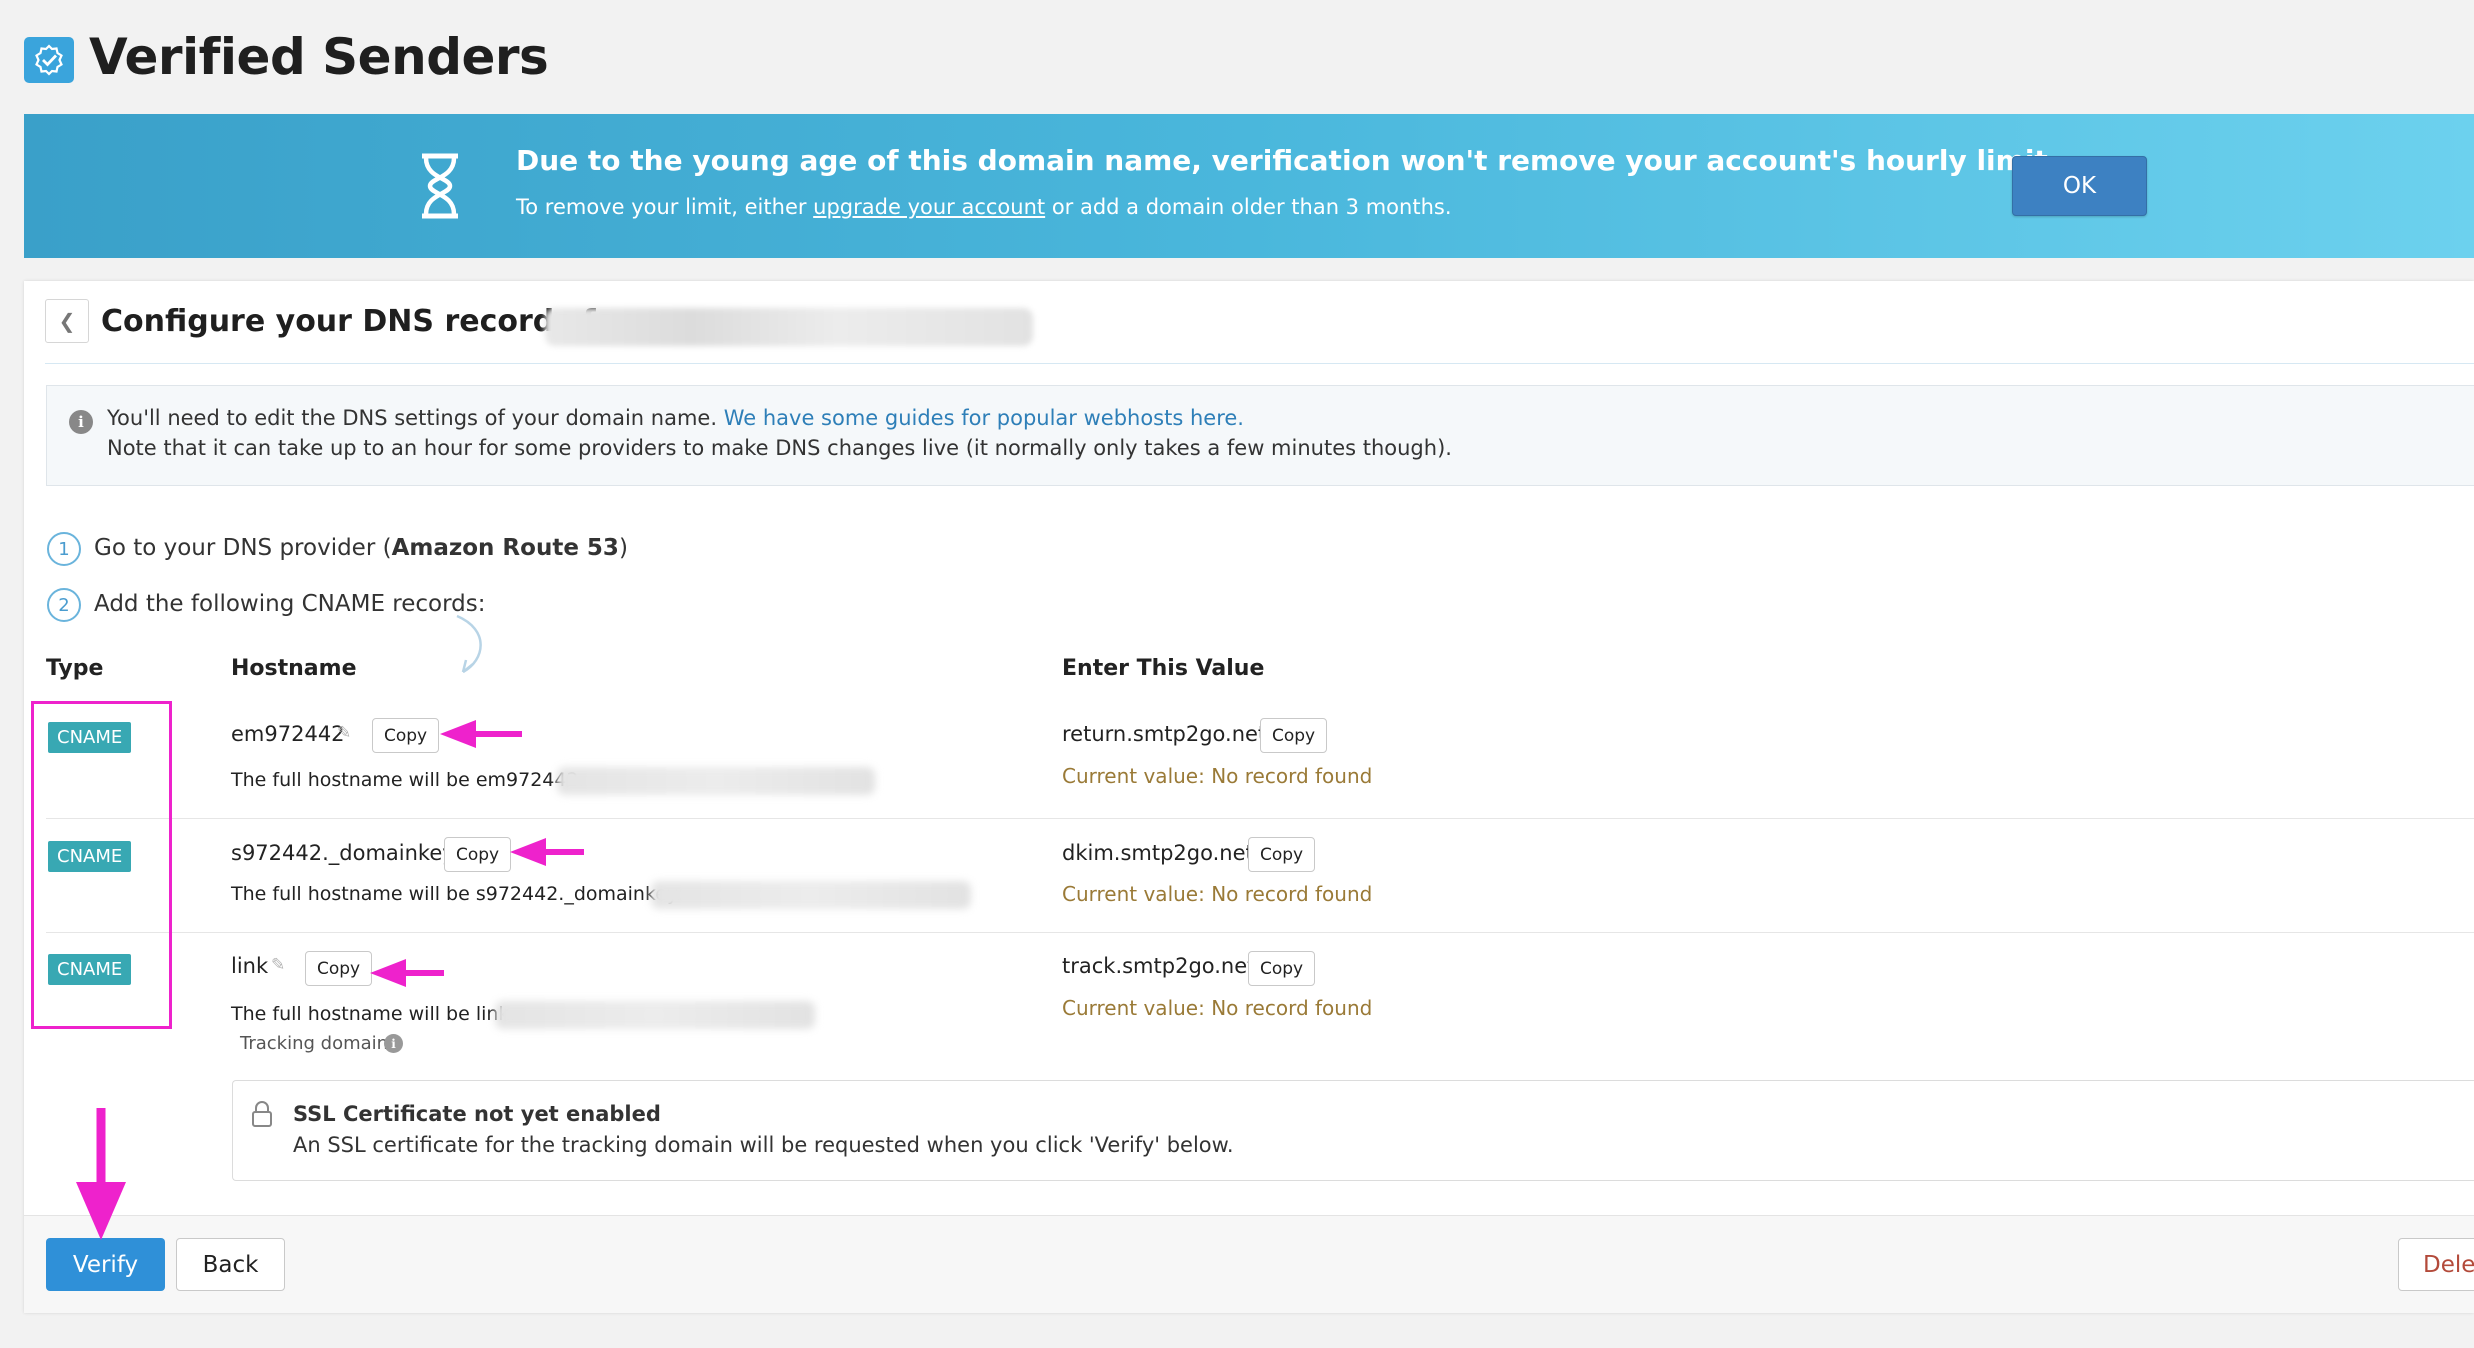 This screenshot has width=2474, height=1348. Describe the element at coordinates (101, 1174) in the screenshot. I see `arrow-down-icon` at that location.